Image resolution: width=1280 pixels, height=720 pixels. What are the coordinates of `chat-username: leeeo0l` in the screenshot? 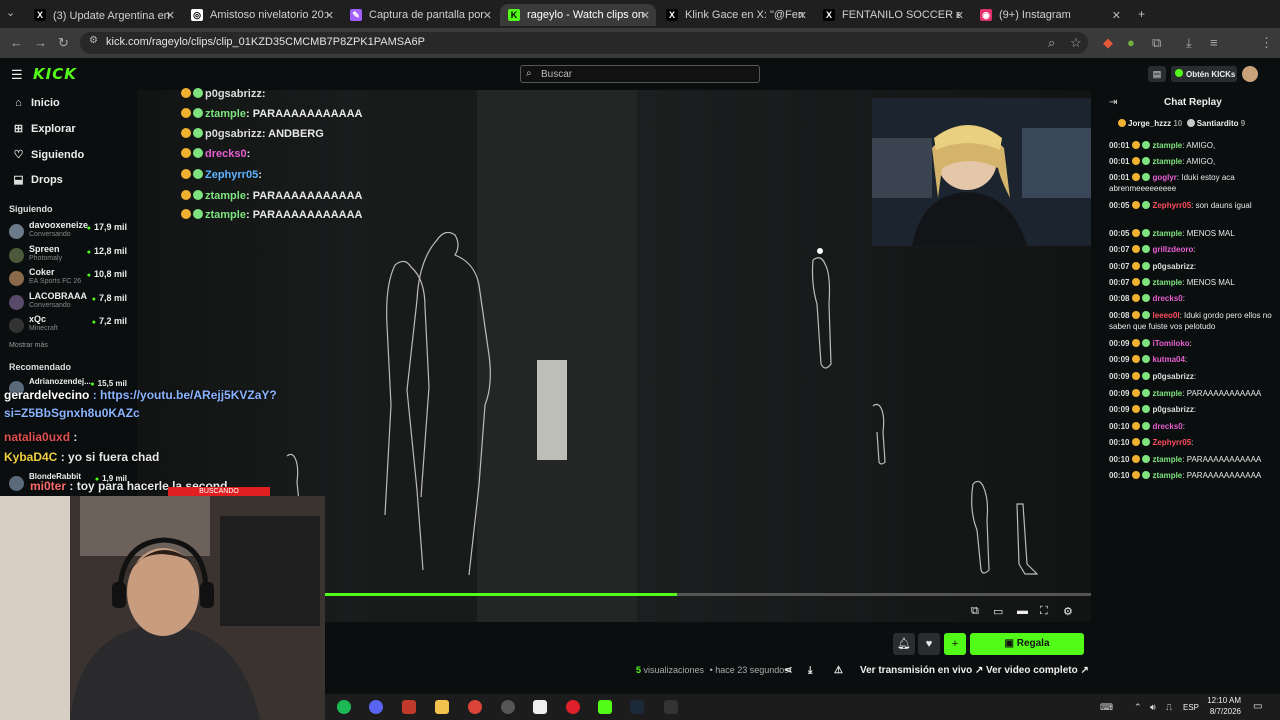 It's located at (1165, 315).